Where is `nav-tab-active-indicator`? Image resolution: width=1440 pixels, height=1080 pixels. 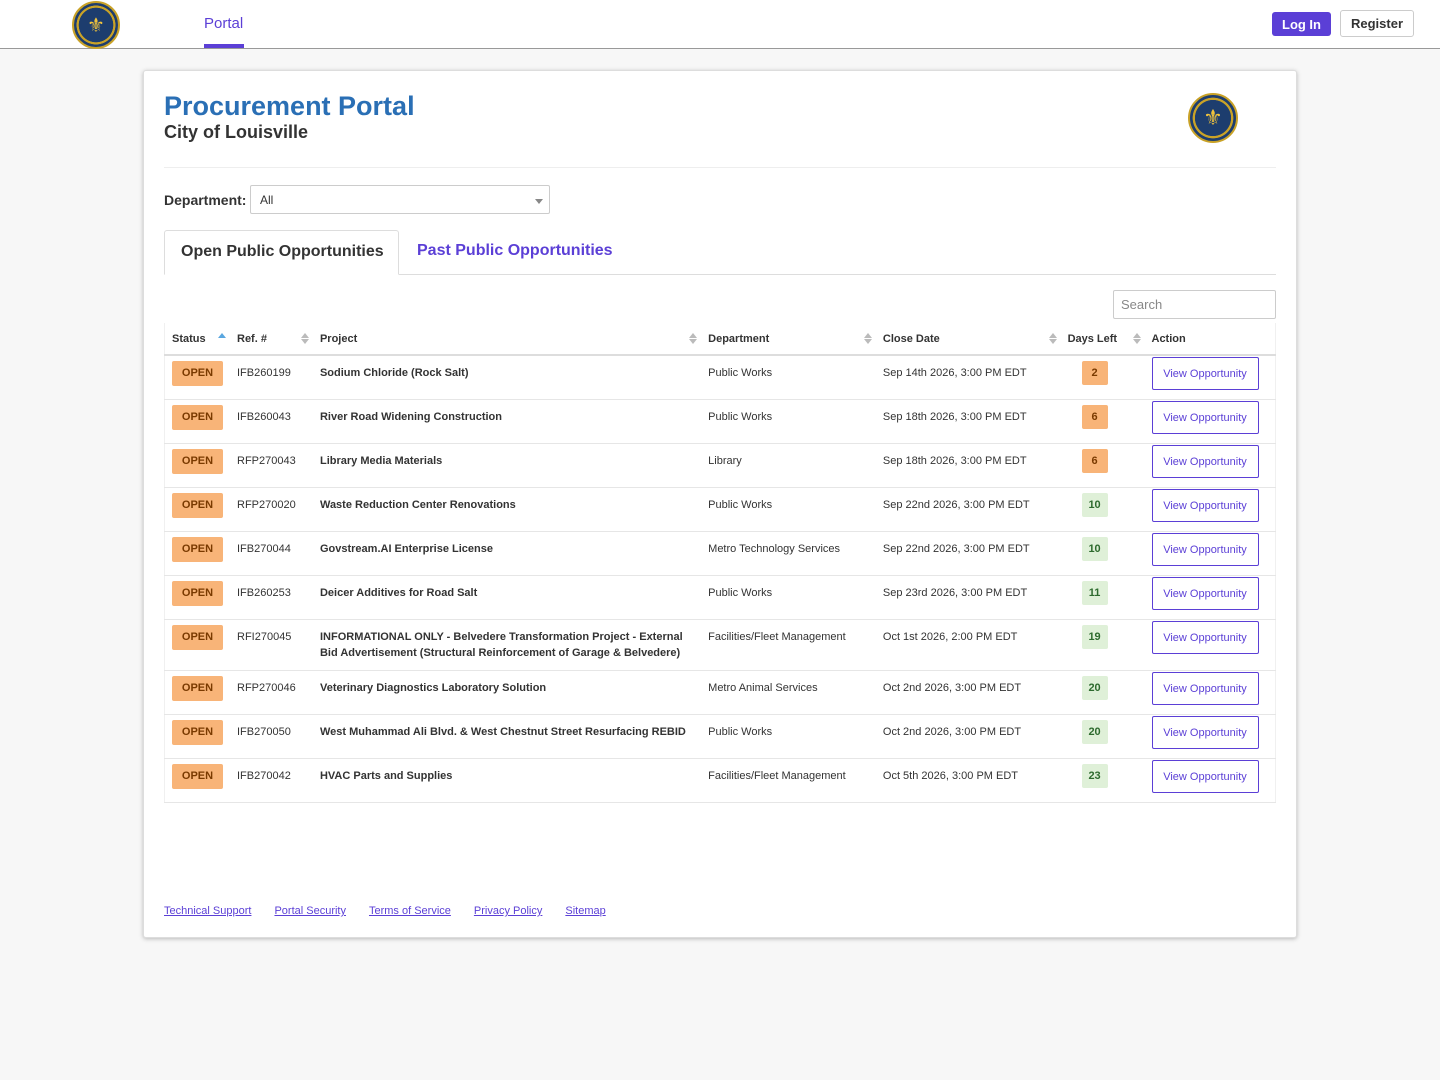 nav-tab-active-indicator is located at coordinates (224, 46).